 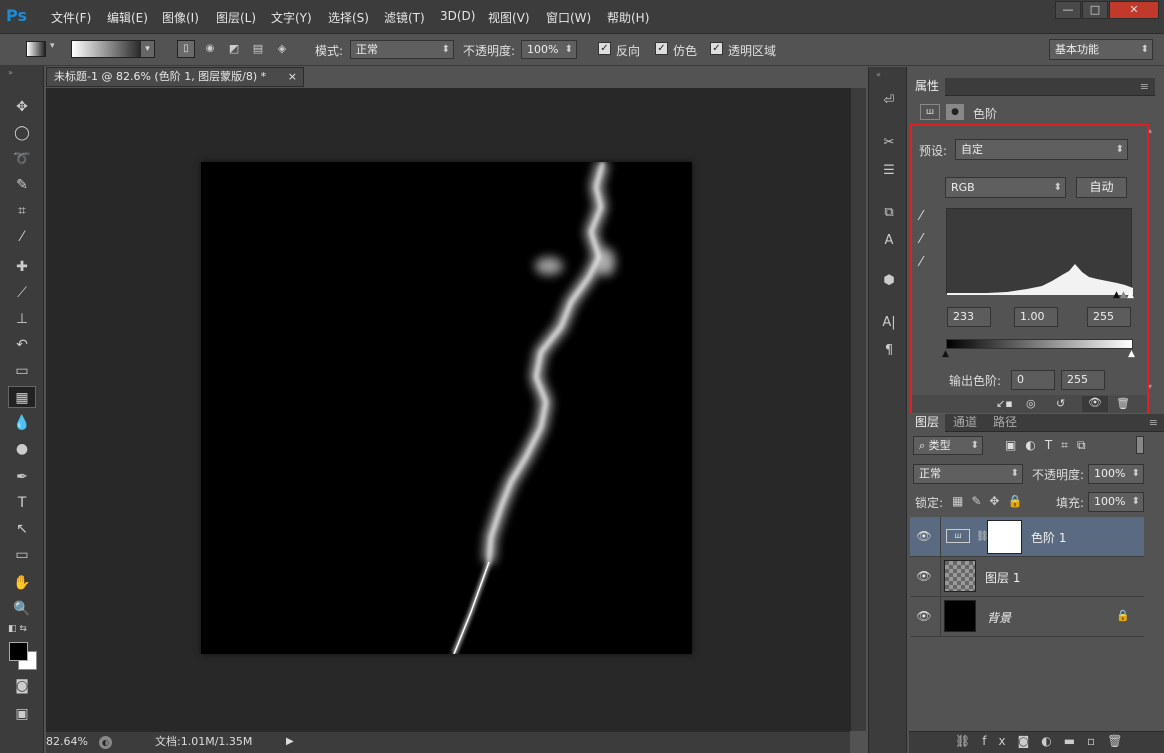 I want to click on layer-style-icon: fx, so click(x=999, y=741).